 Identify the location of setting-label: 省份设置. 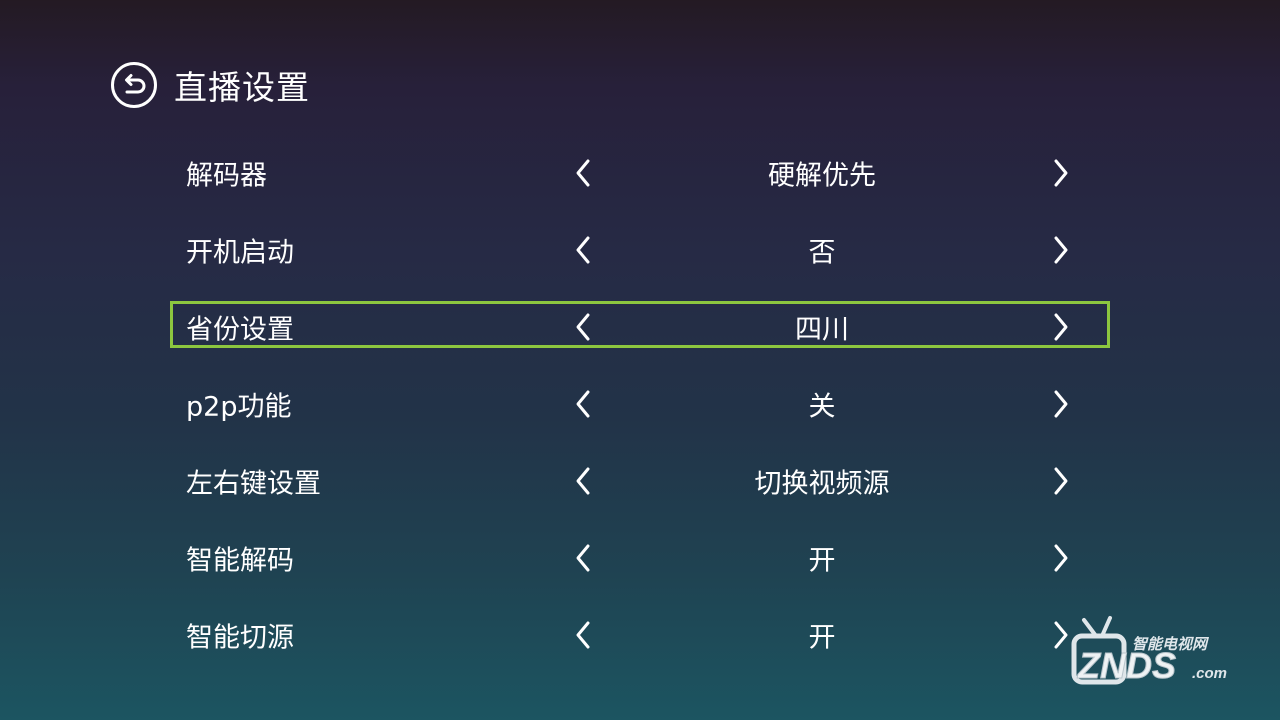
(240, 329).